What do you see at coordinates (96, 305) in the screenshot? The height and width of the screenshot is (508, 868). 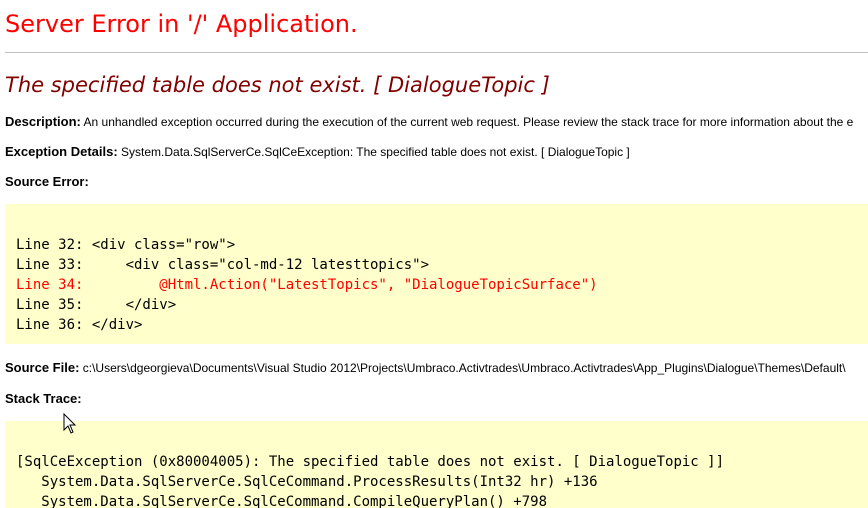 I see `source-line: Line 35: </div>` at bounding box center [96, 305].